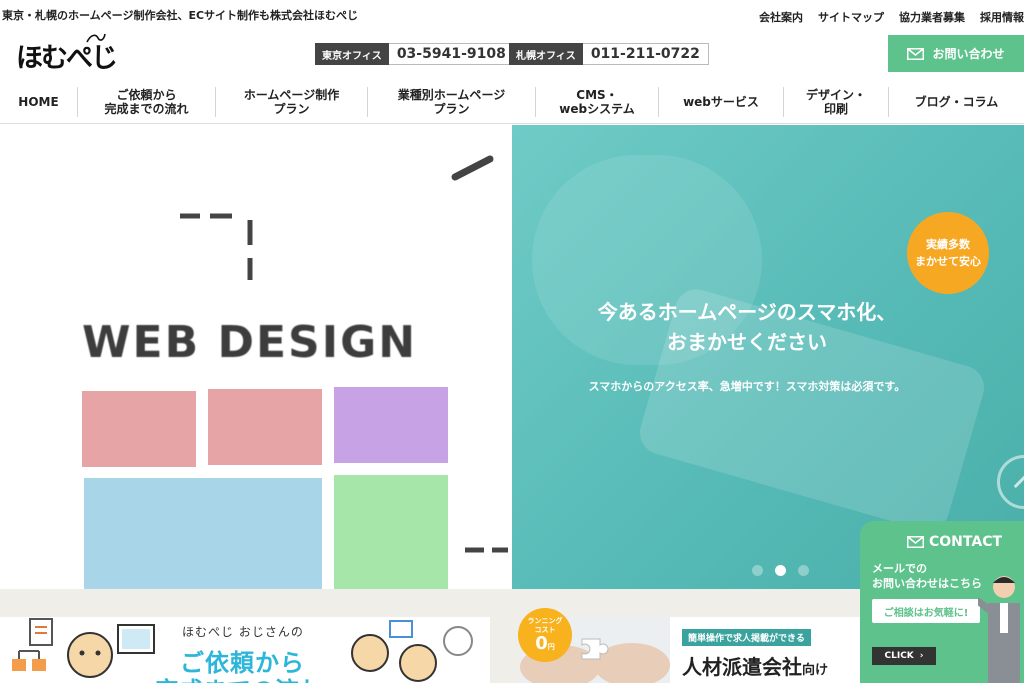 The height and width of the screenshot is (683, 1024). I want to click on contact-button-label: お問い合わせ, so click(968, 54).